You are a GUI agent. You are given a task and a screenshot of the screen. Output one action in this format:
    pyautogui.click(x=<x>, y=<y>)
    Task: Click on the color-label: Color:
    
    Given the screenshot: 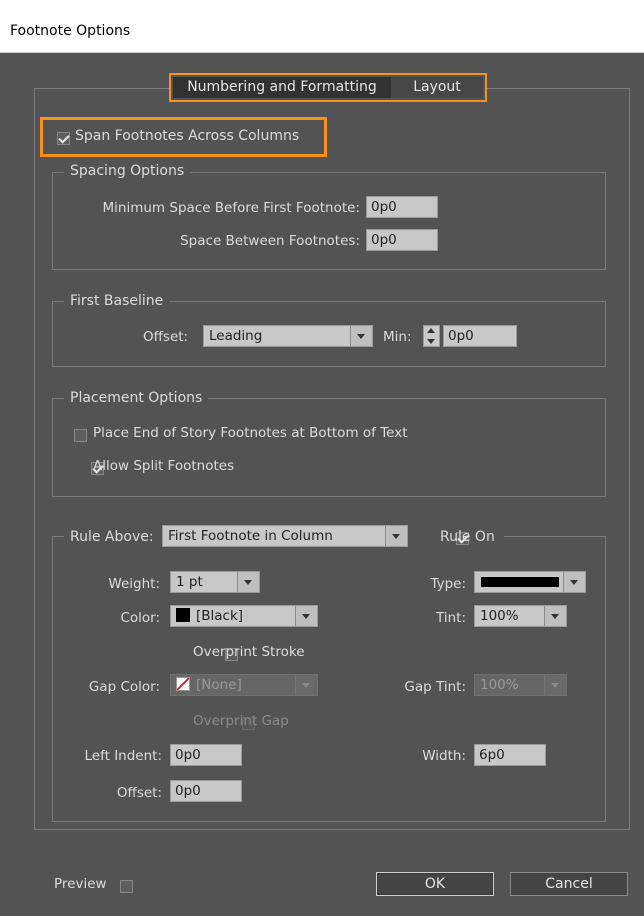 What is the action you would take?
    pyautogui.click(x=140, y=618)
    